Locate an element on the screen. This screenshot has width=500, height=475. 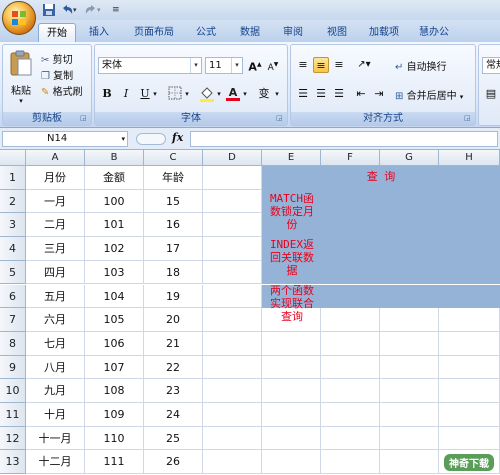
table-cell: 21 is located at coordinates (173, 343).